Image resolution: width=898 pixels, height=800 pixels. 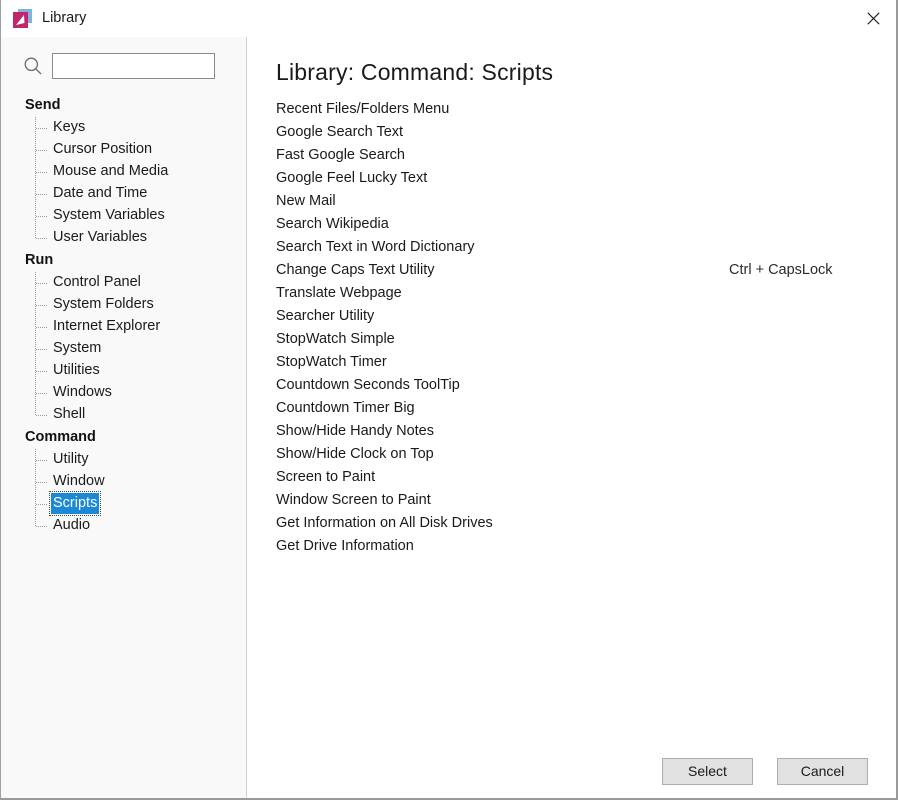 I want to click on tree-item-audio: Audio, so click(x=123, y=526).